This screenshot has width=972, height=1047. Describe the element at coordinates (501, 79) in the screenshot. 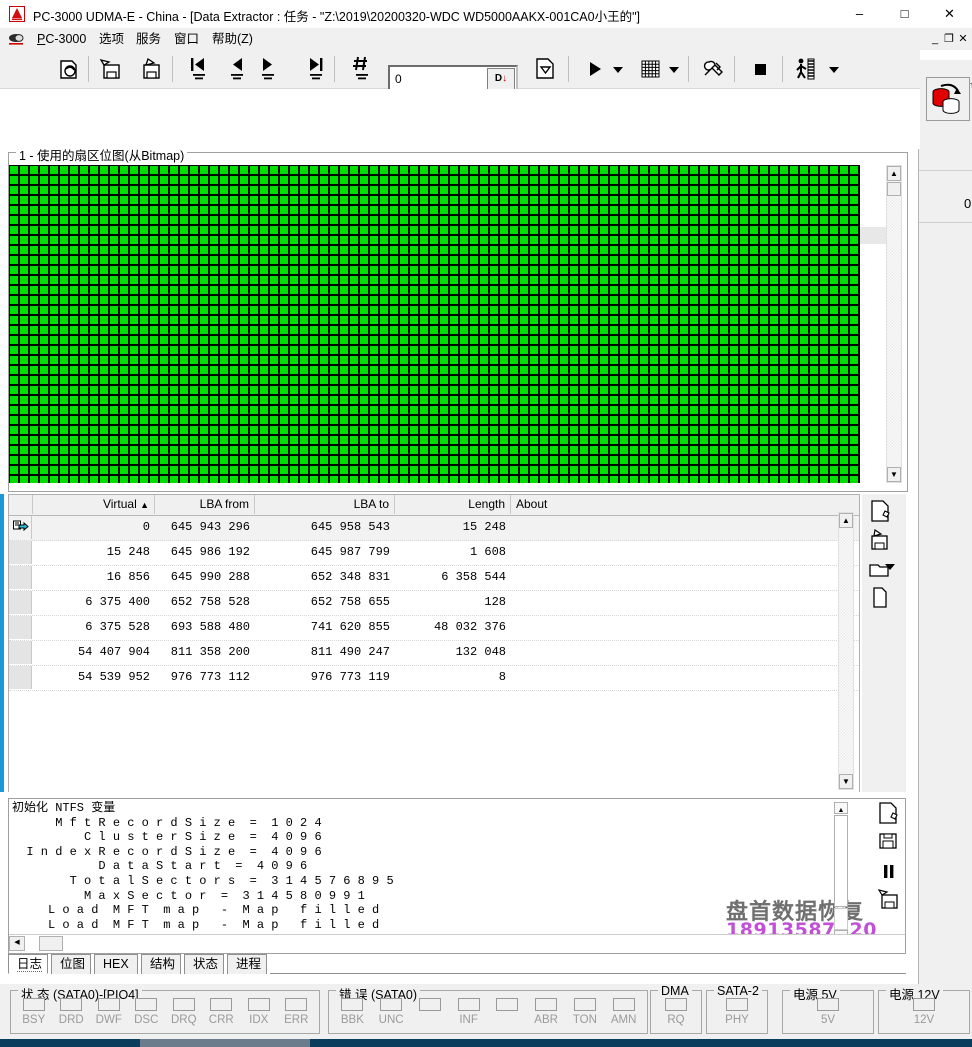

I see `address-go-button: D↓` at that location.